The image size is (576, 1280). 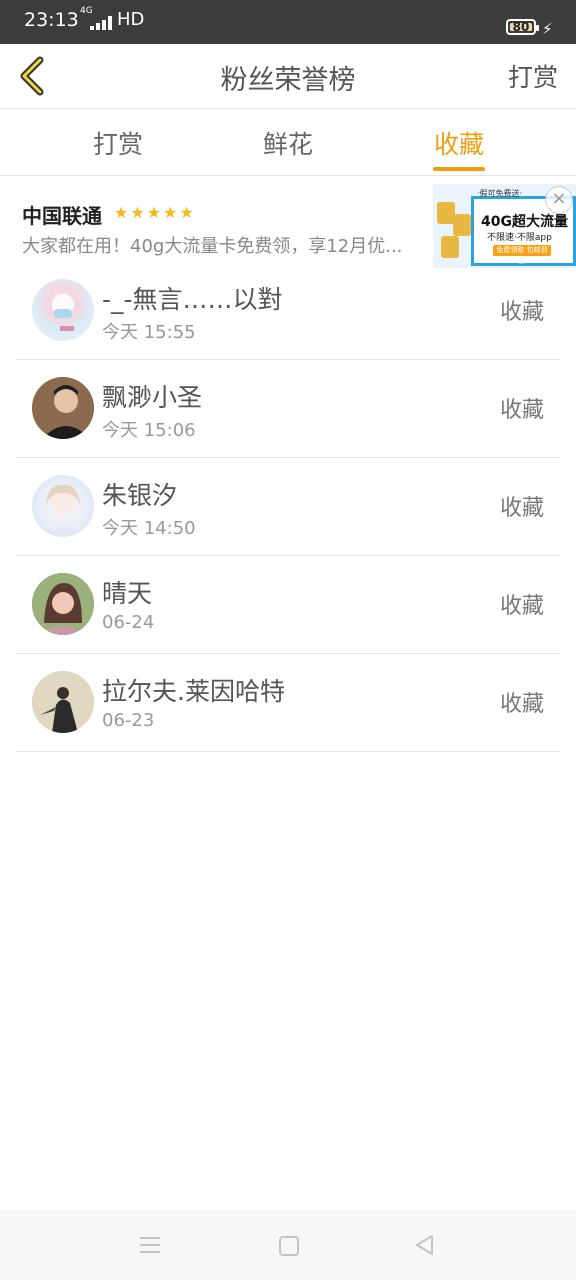 What do you see at coordinates (288, 409) in the screenshot?
I see `list-item: 飘渺小圣 今天 15:06 收藏` at bounding box center [288, 409].